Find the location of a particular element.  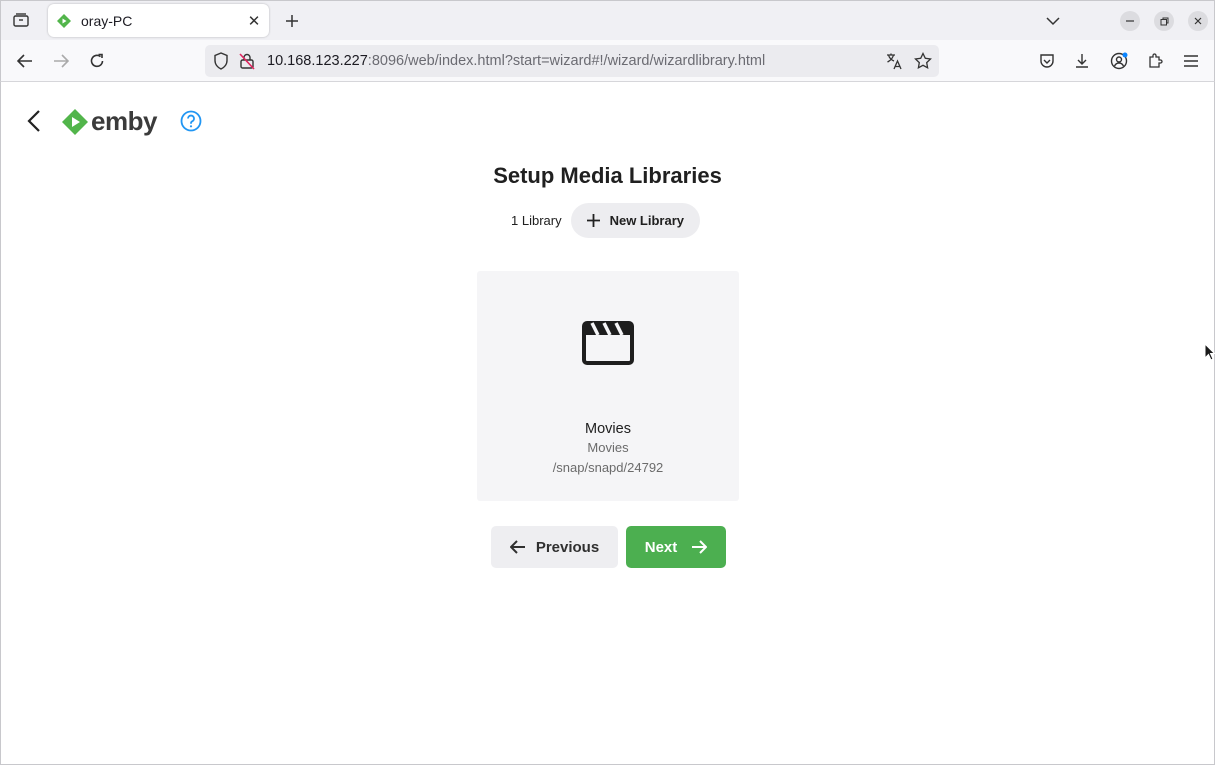

shield-icon is located at coordinates (221, 63).